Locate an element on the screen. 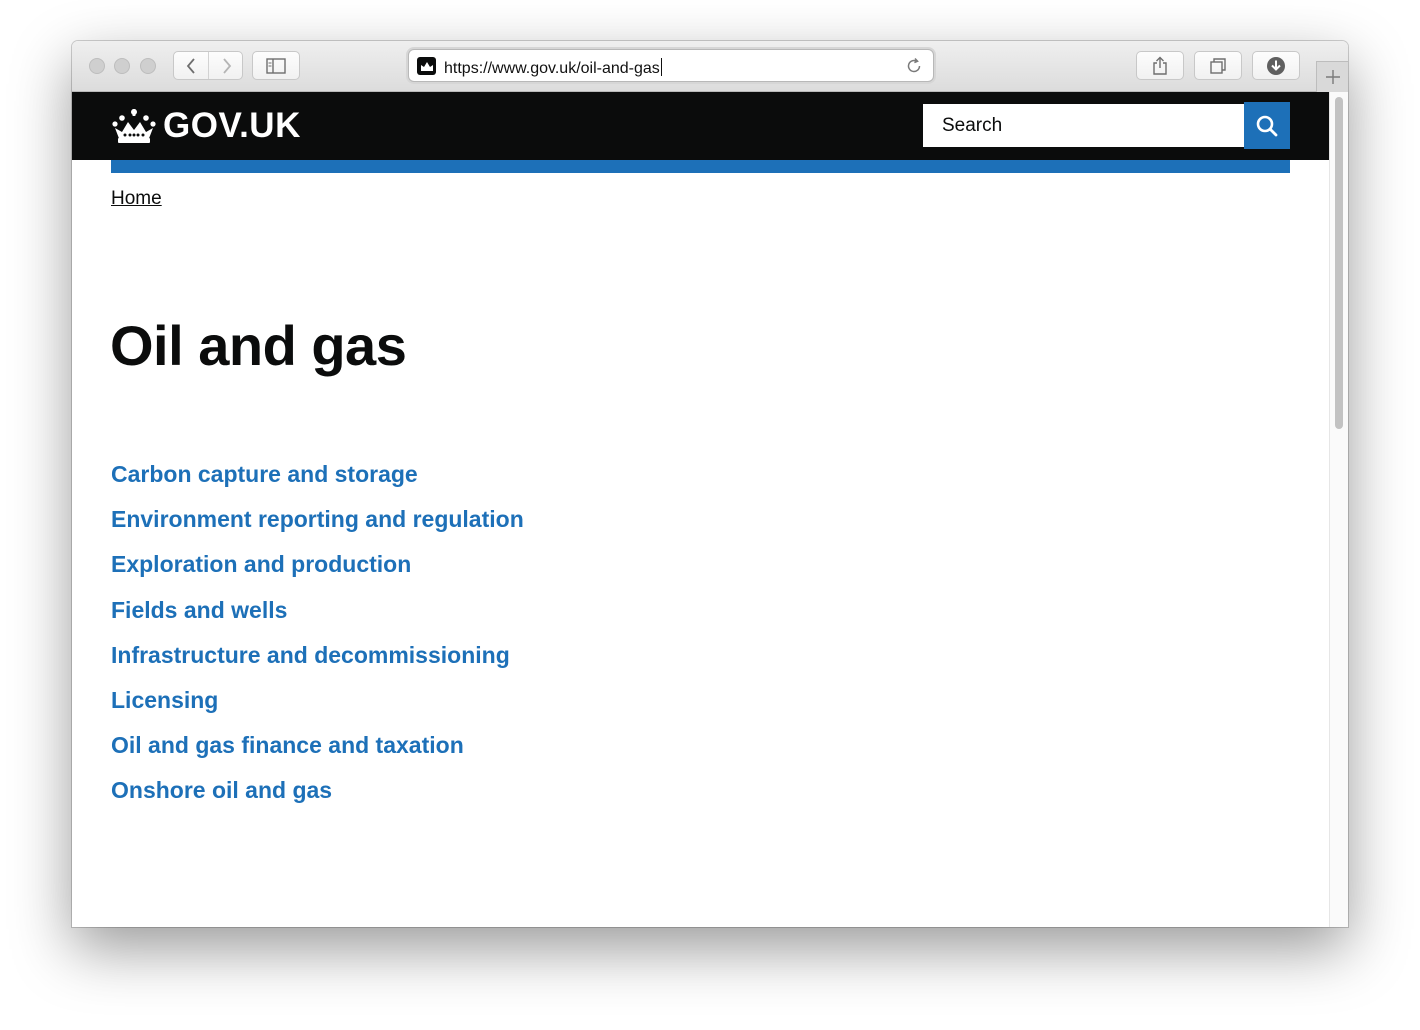  chevron-right-icon is located at coordinates (226, 65).